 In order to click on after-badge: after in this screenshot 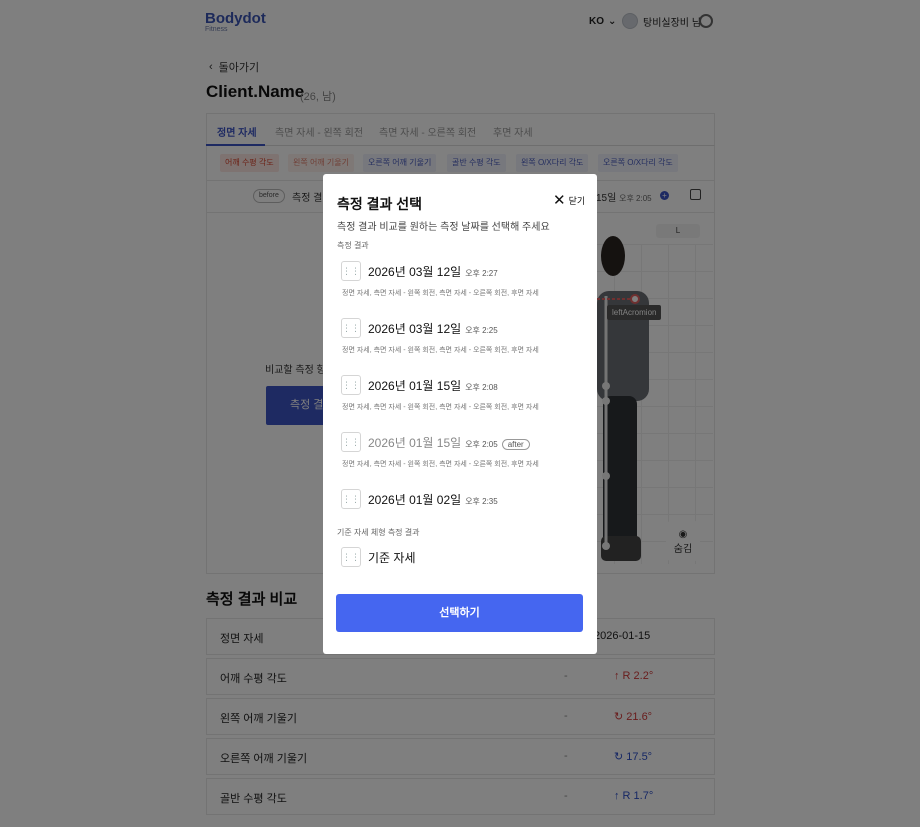, I will do `click(515, 444)`.